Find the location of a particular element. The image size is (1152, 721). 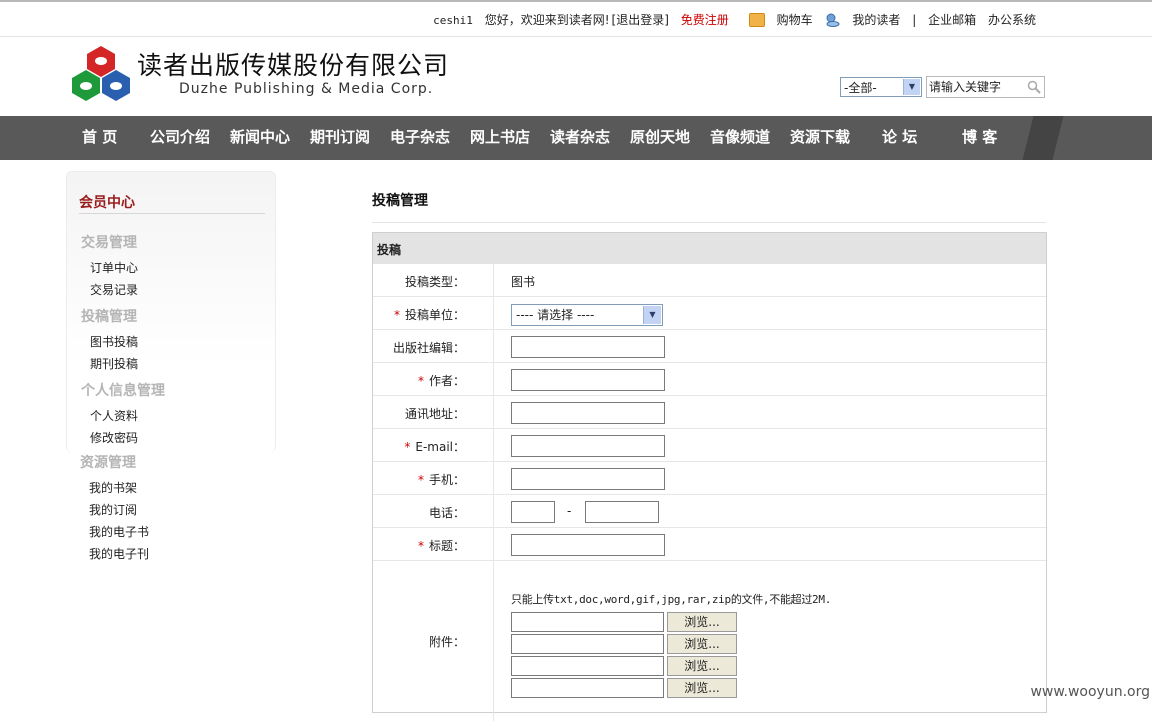

title-label-text: 标题： is located at coordinates (446, 546).